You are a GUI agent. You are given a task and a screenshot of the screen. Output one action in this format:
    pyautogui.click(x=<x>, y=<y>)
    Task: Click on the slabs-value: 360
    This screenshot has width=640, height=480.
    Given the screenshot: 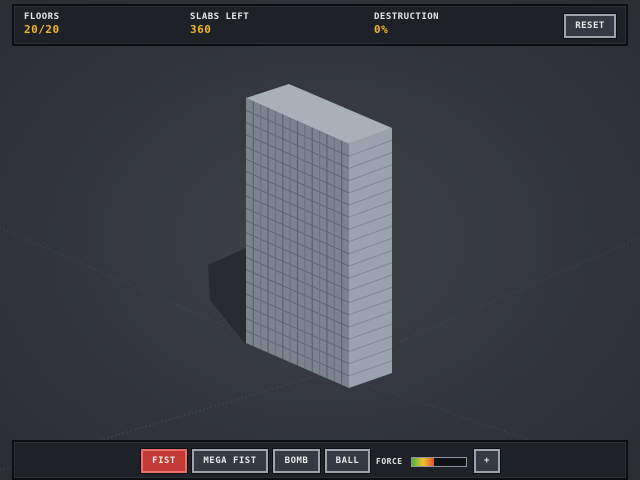 What is the action you would take?
    pyautogui.click(x=201, y=29)
    